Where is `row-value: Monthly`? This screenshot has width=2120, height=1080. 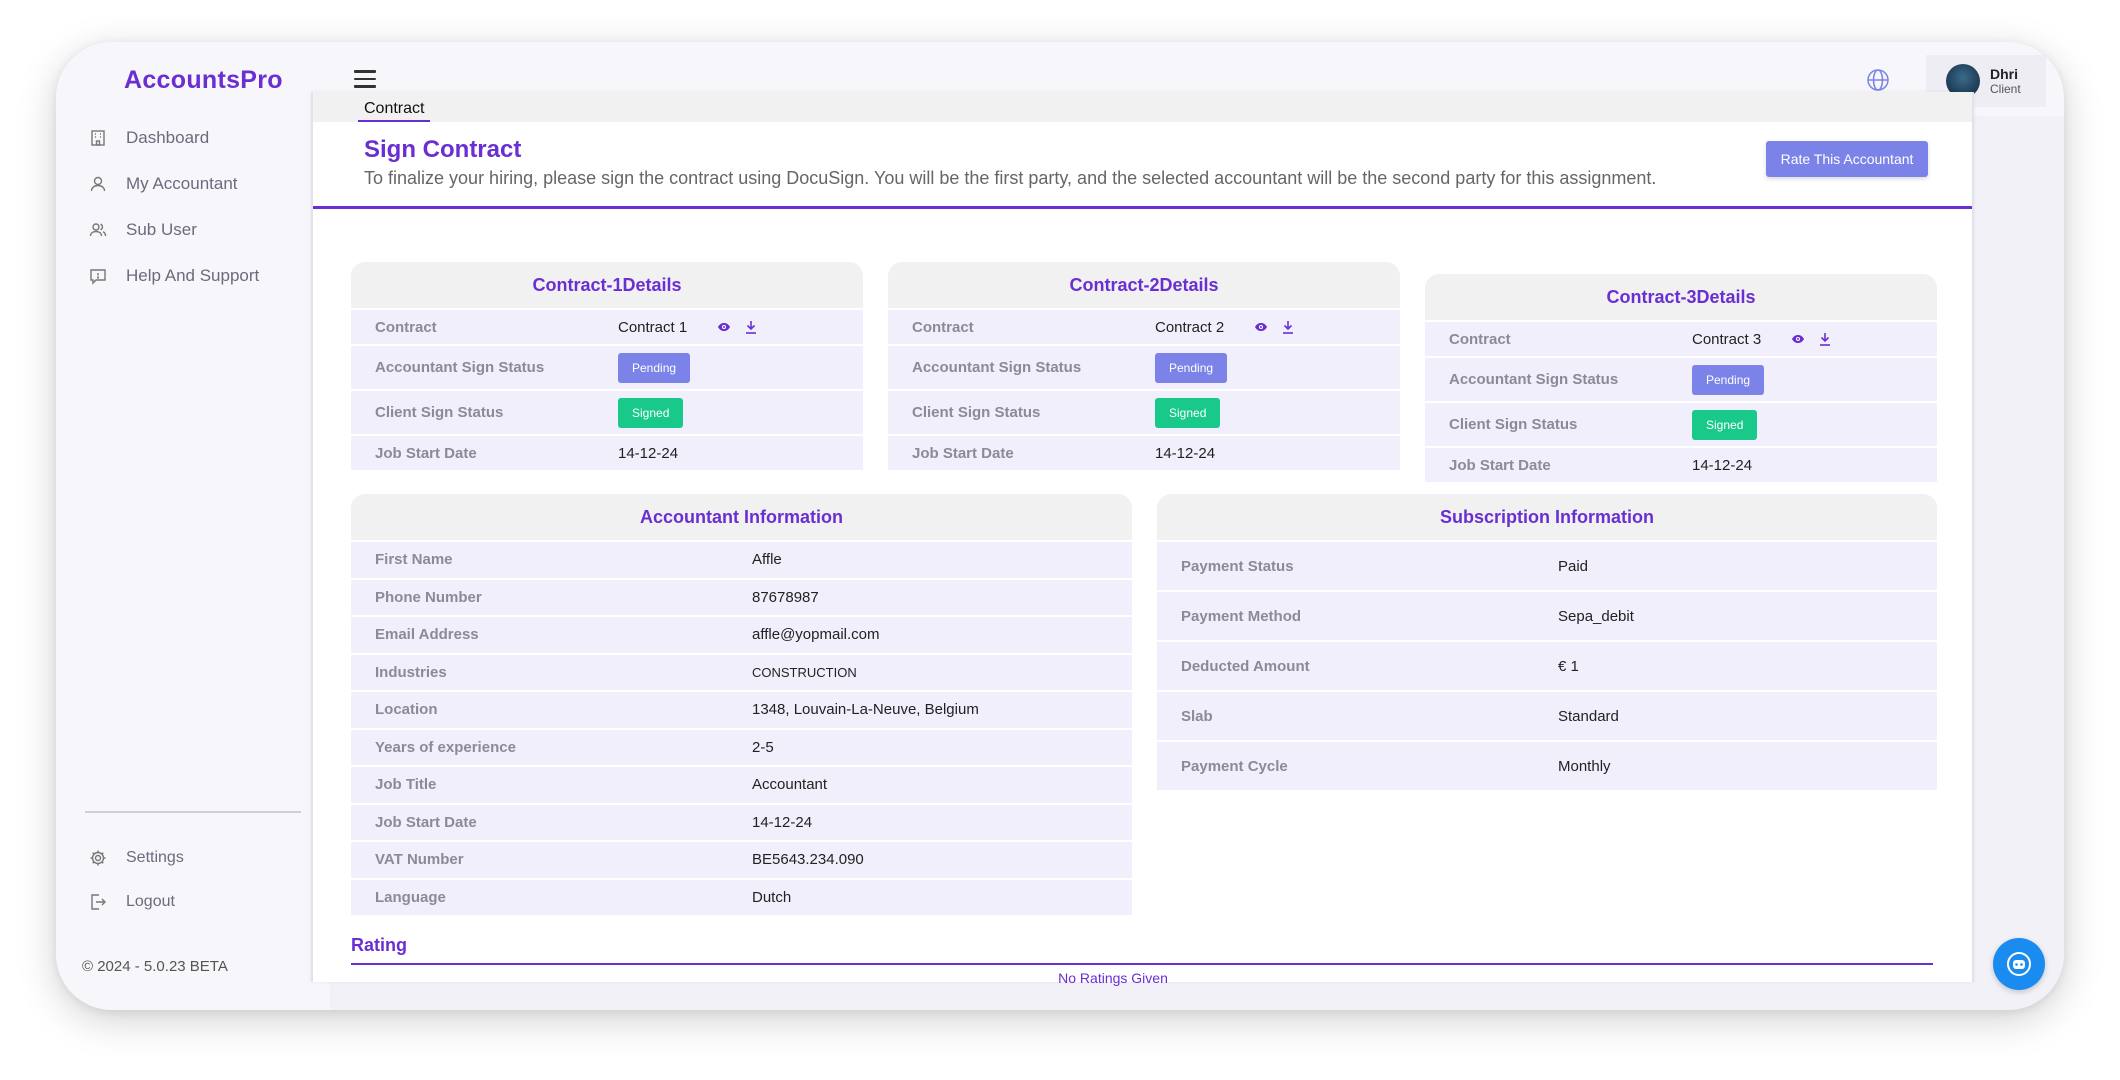
row-value: Monthly is located at coordinates (1584, 766).